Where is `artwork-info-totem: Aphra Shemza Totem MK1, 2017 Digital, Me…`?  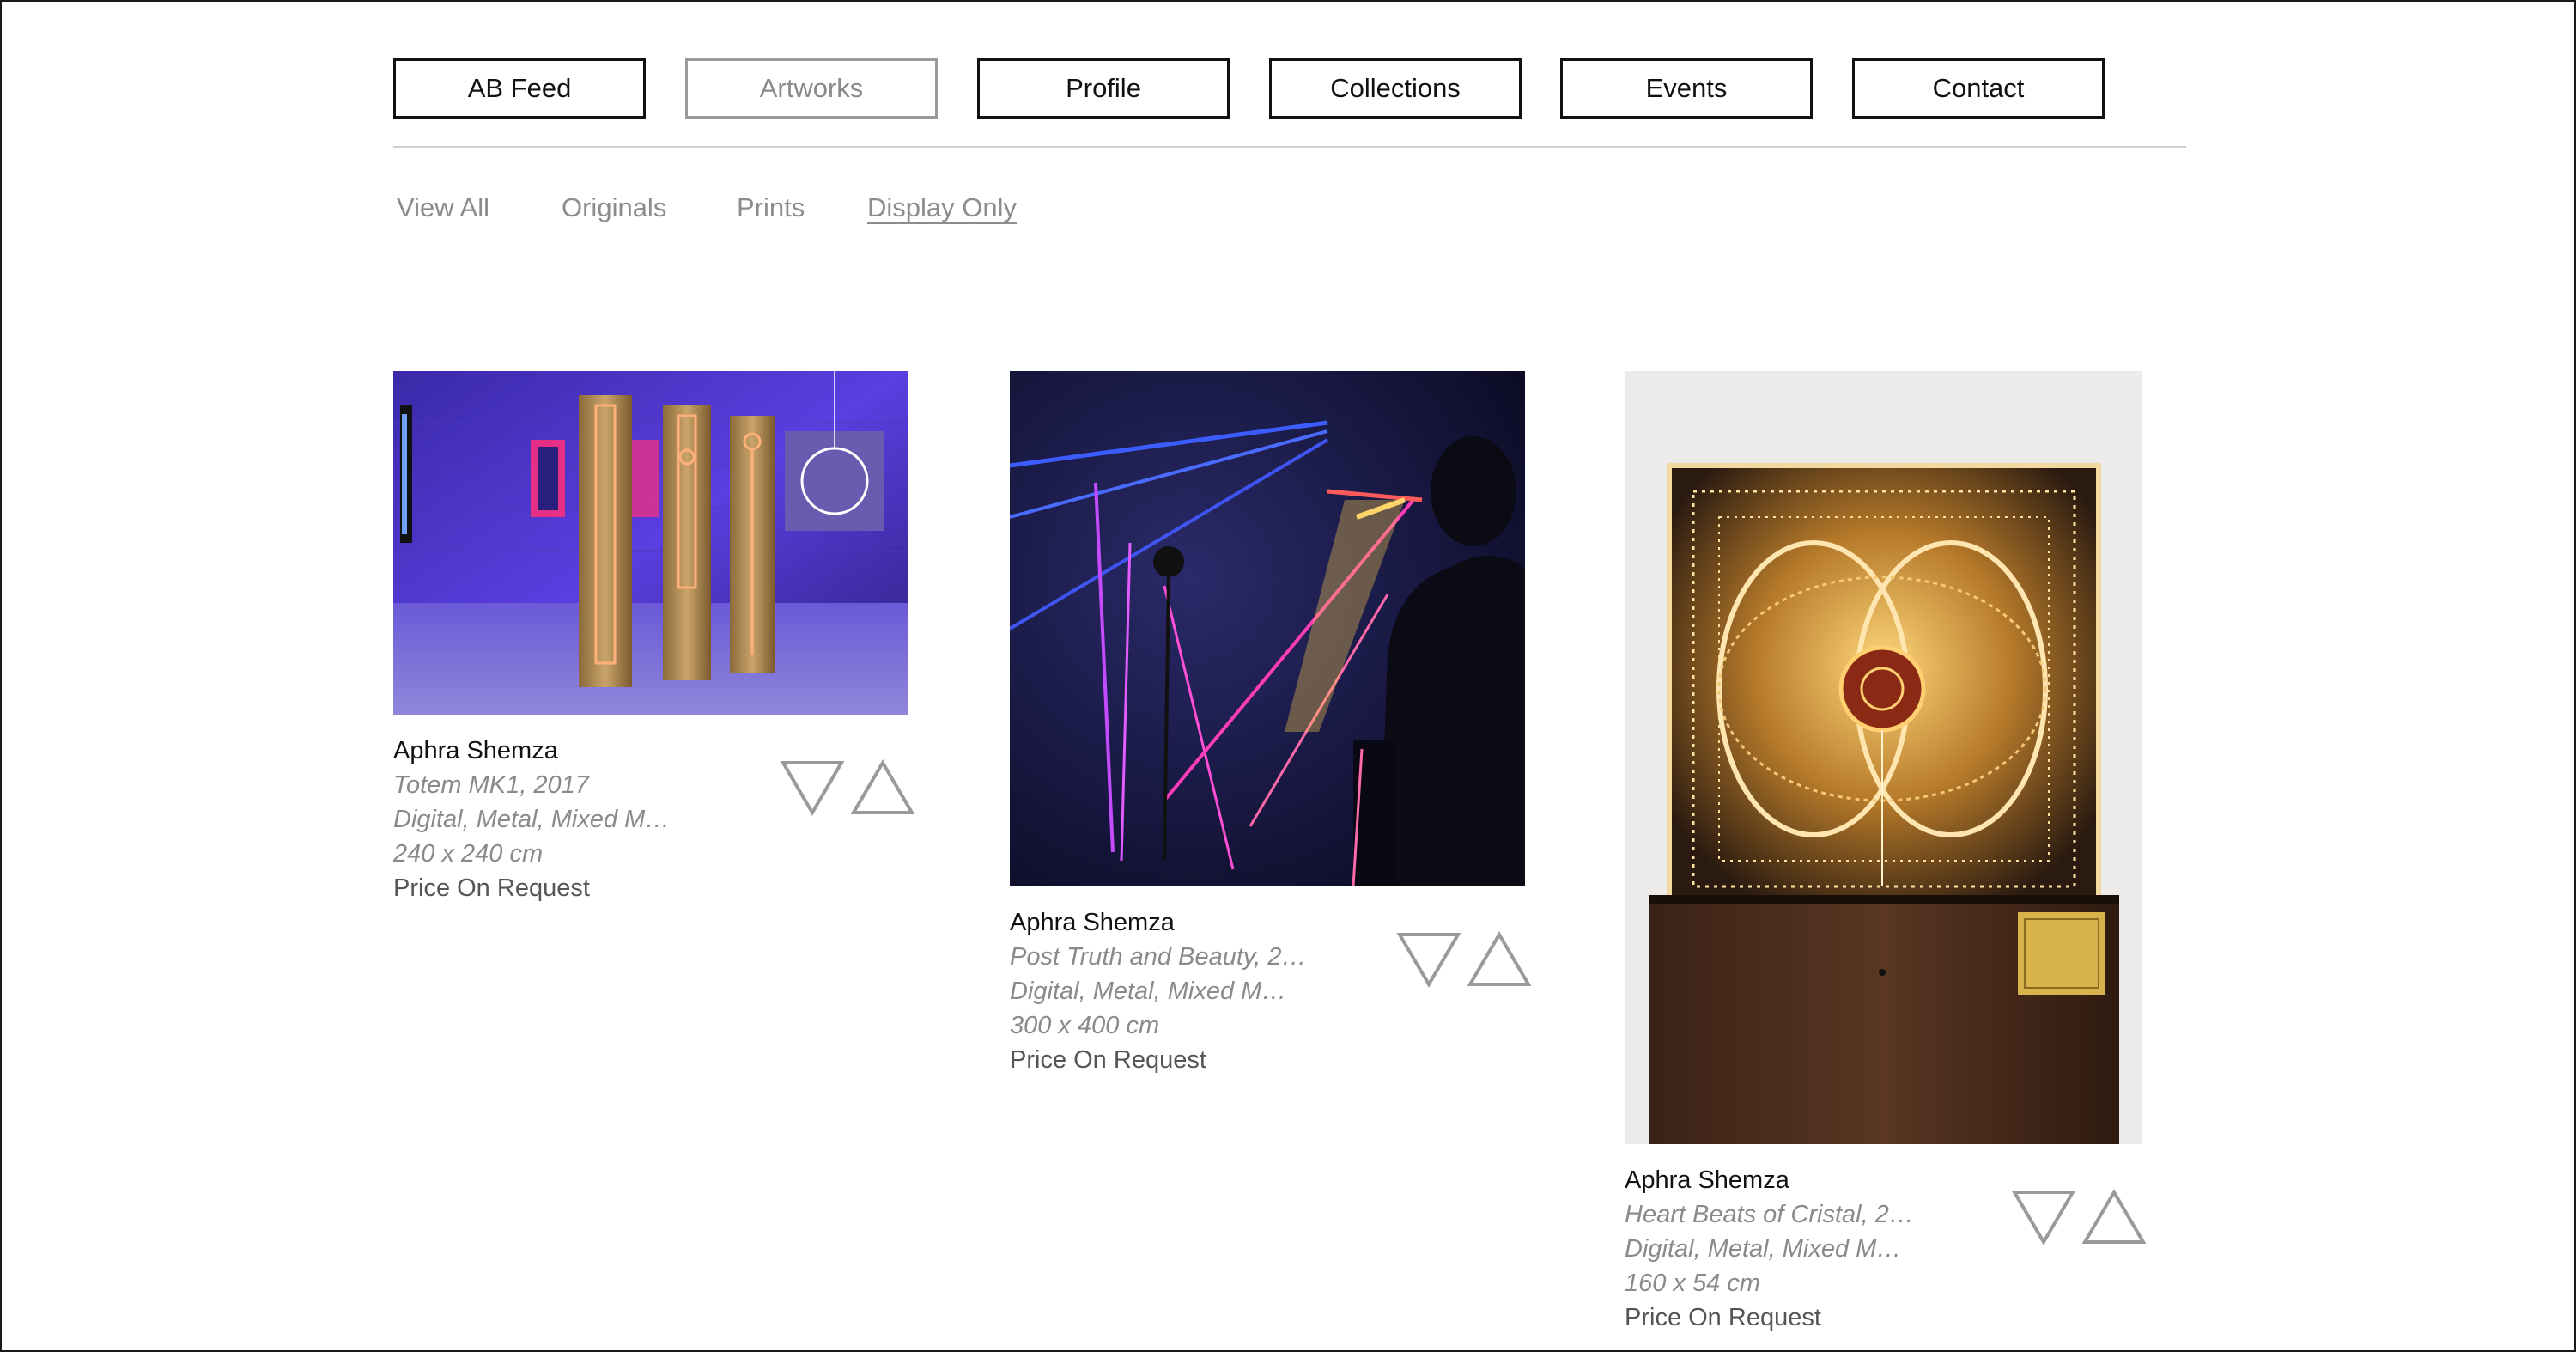
artwork-info-totem: Aphra Shemza Totem MK1, 2017 Digital, Me… is located at coordinates (590, 819).